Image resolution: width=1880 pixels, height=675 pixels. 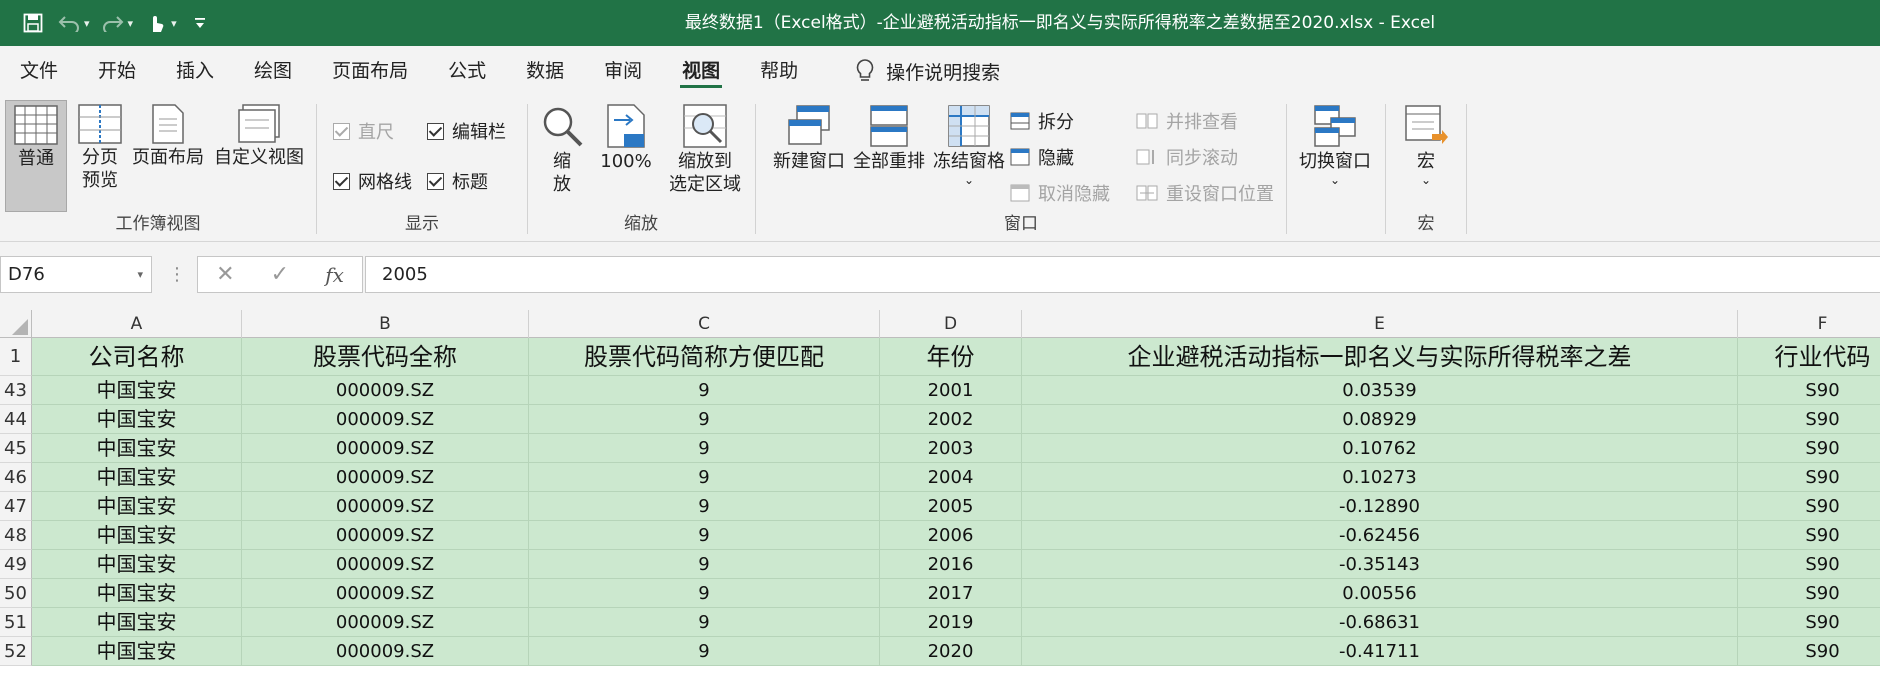 I want to click on row-header: 1, so click(x=16, y=357).